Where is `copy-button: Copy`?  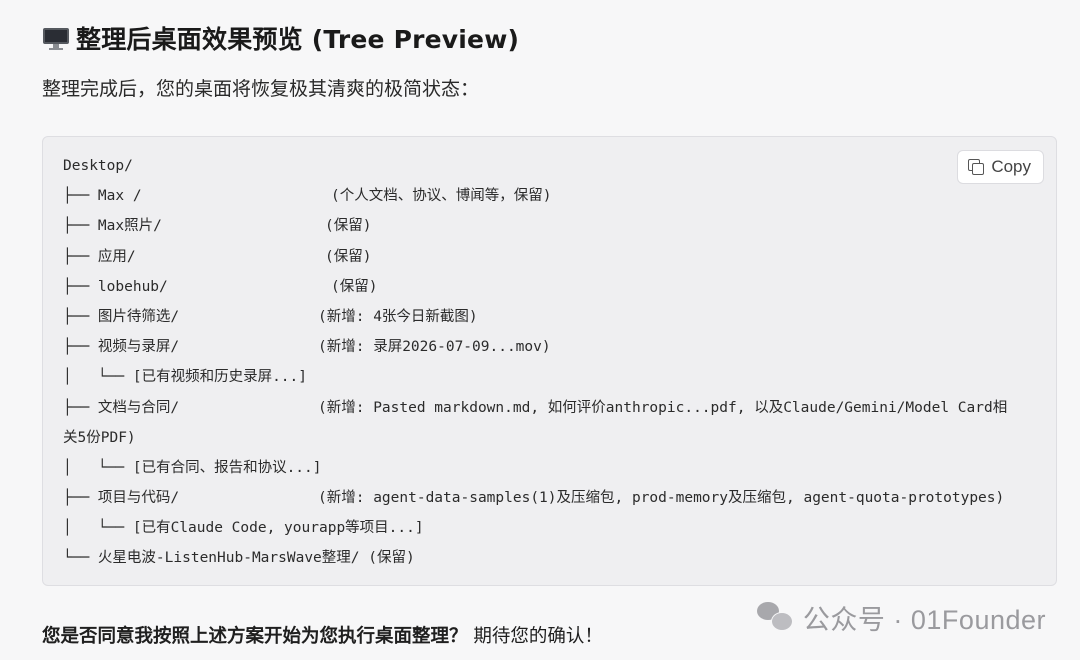 copy-button: Copy is located at coordinates (1000, 167).